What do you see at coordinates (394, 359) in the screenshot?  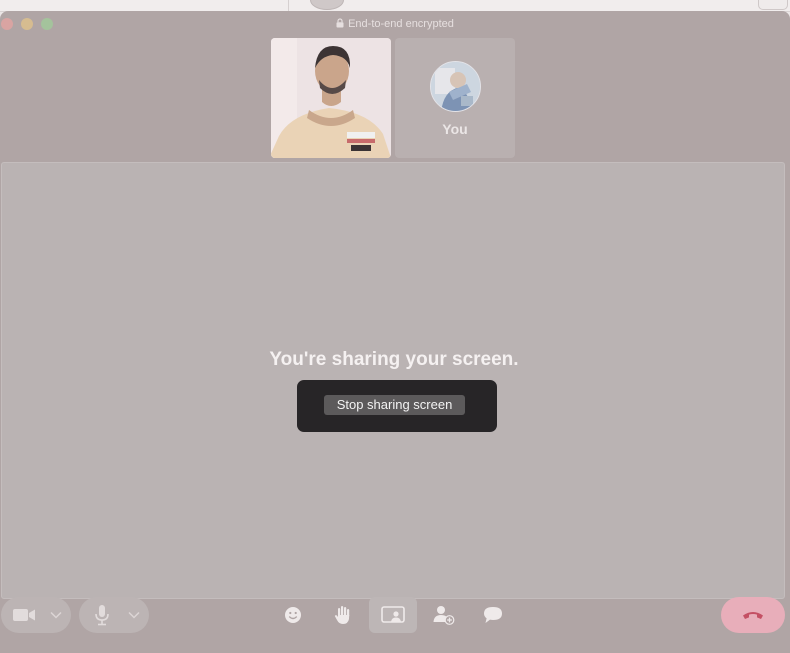 I see `sharing-status-title: You're sharing your screen.` at bounding box center [394, 359].